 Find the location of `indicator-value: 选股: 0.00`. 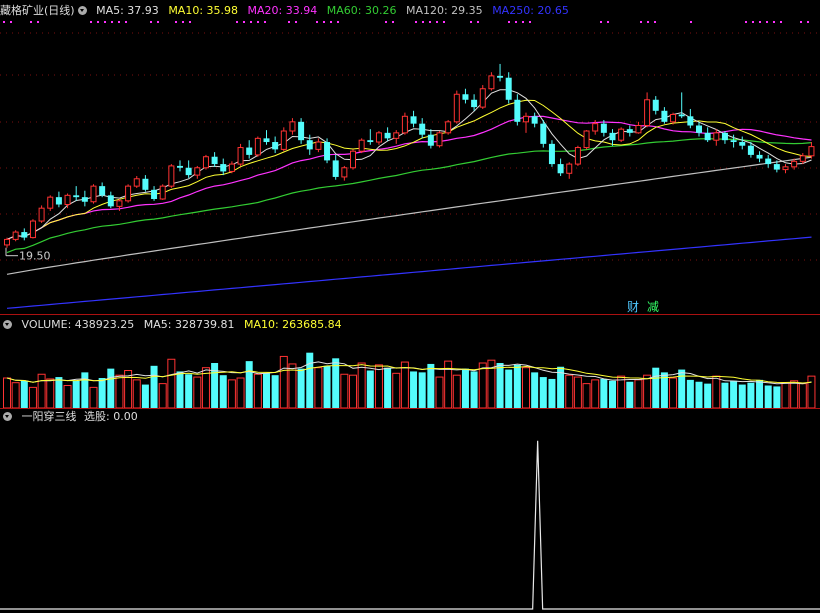

indicator-value: 选股: 0.00 is located at coordinates (111, 416).